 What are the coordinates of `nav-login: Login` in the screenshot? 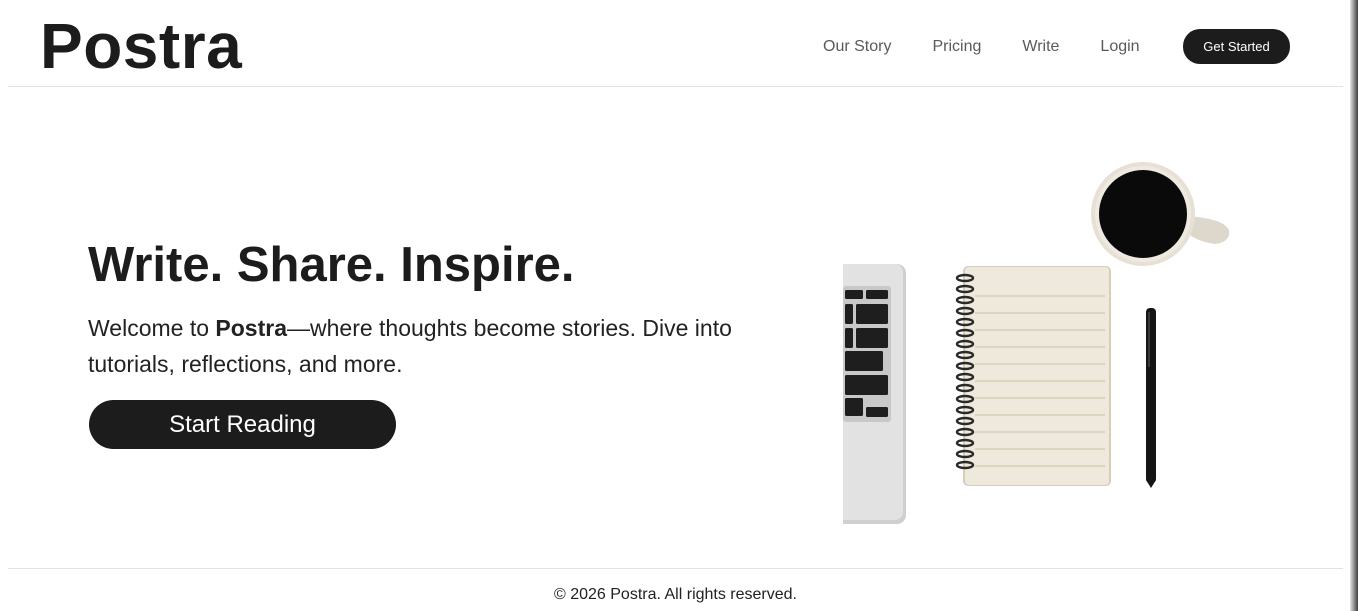 It's located at (1119, 47).